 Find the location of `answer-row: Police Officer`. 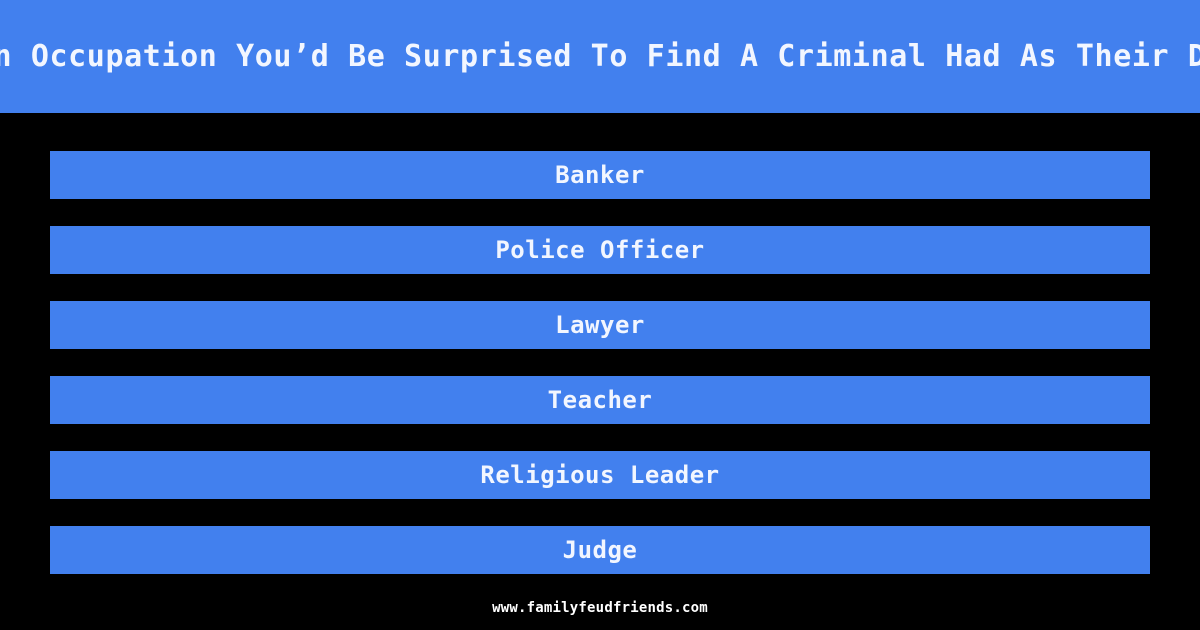

answer-row: Police Officer is located at coordinates (600, 250).